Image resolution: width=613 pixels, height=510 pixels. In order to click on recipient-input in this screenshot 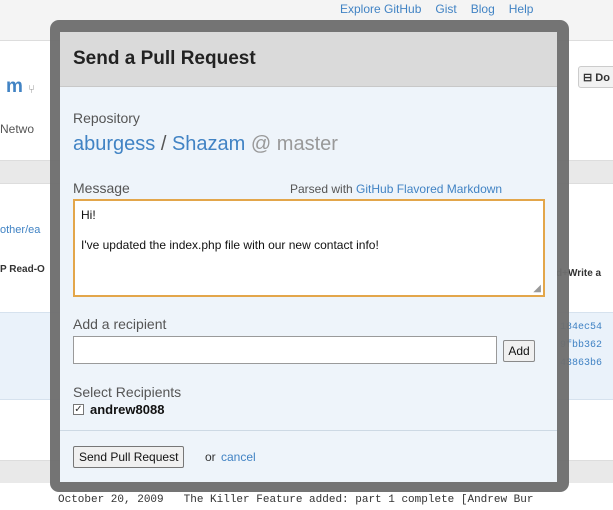, I will do `click(285, 350)`.